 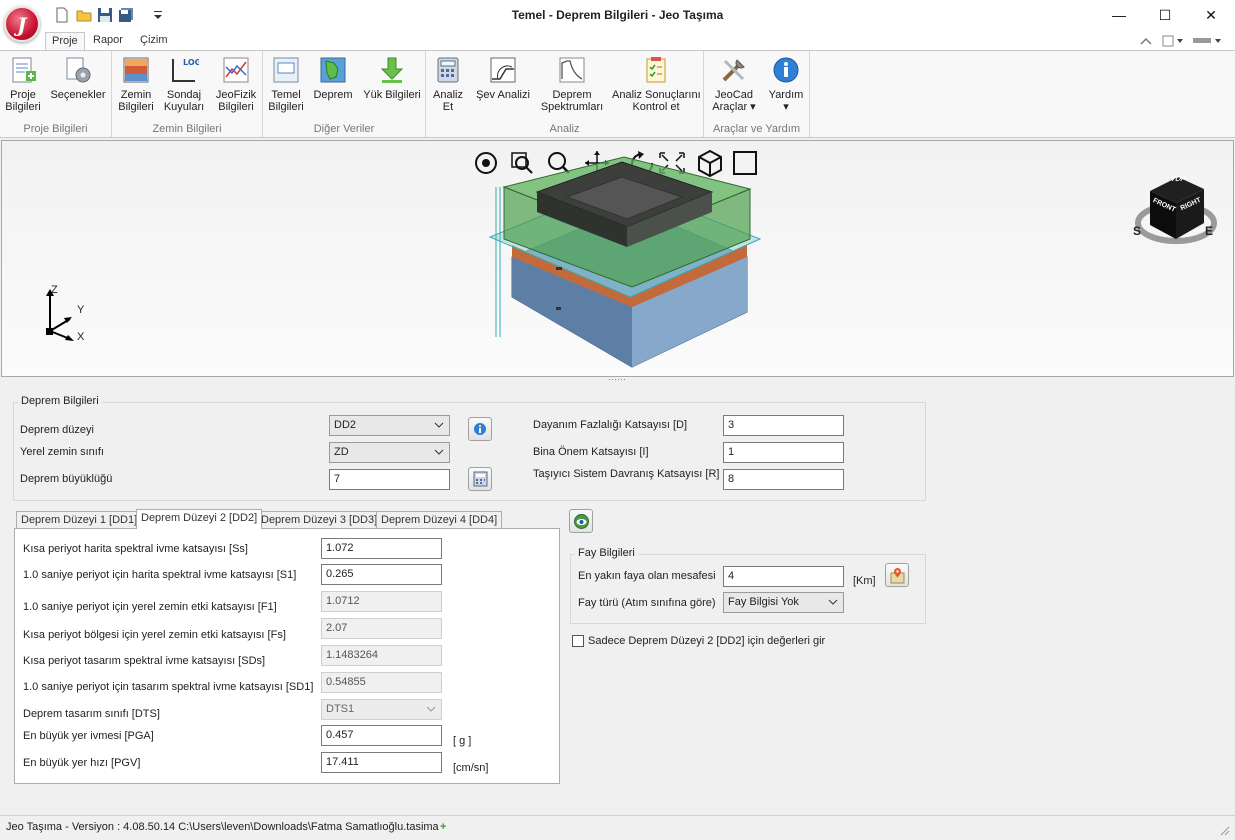 I want to click on project-info-icon, so click(x=24, y=70).